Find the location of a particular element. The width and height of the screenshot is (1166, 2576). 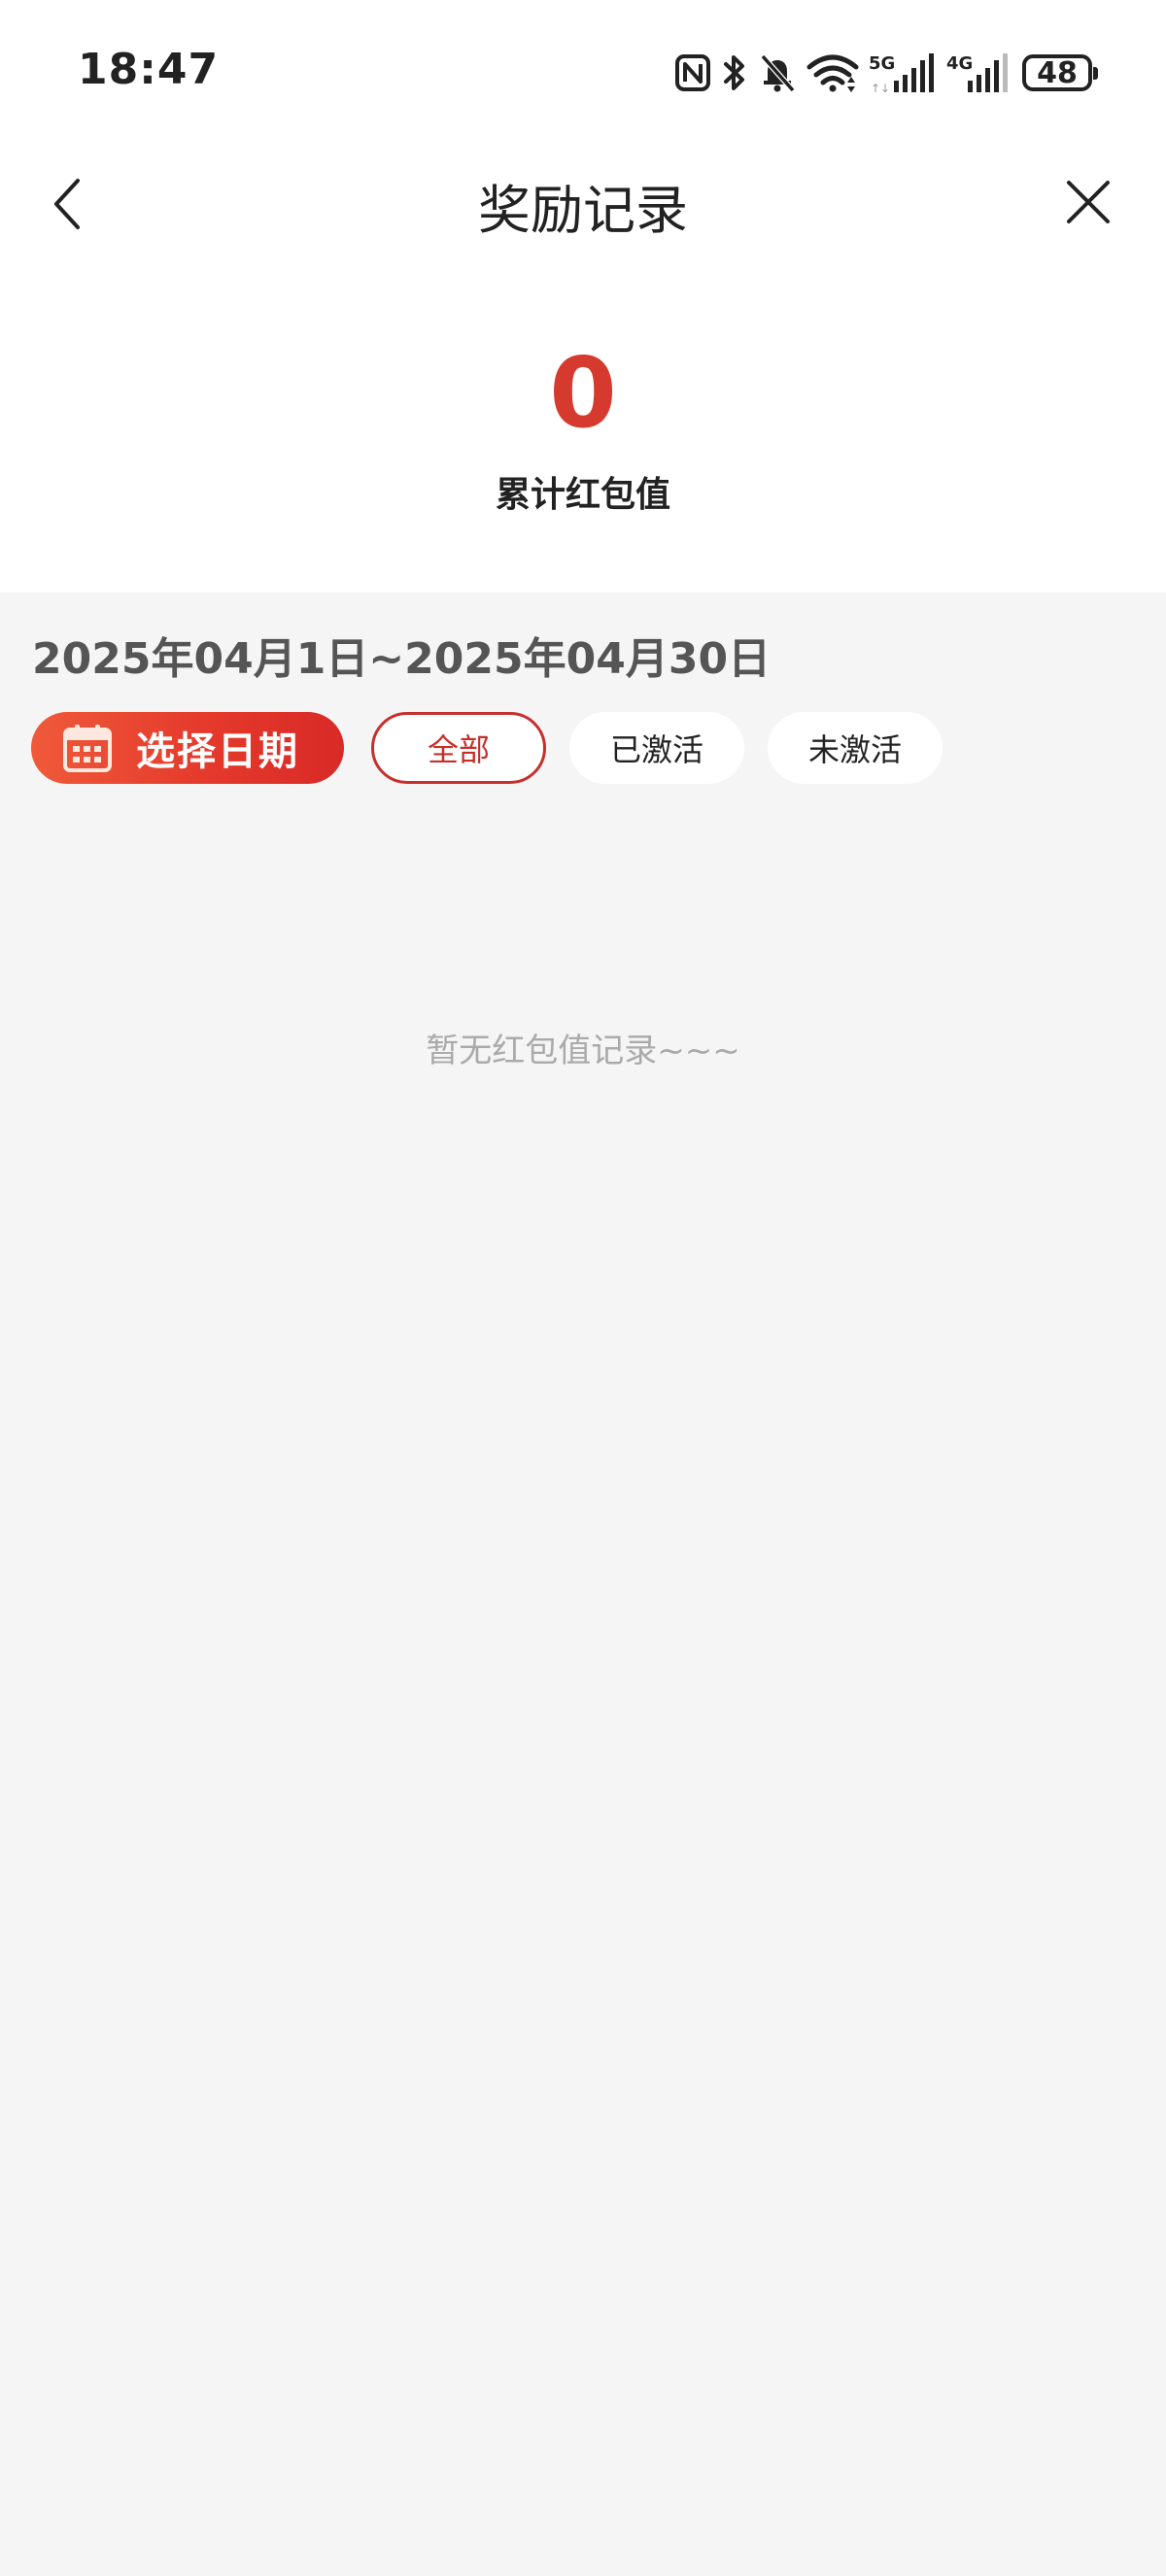

battery-icon: 48 is located at coordinates (1060, 72).